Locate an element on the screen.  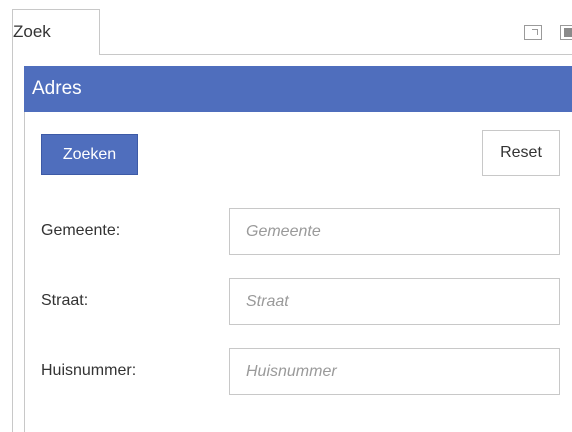
section-title: Adres is located at coordinates (57, 88).